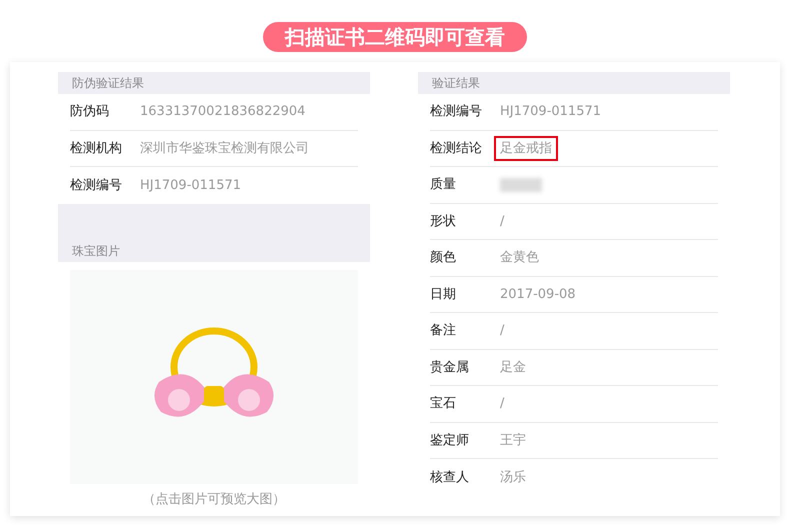 This screenshot has height=531, width=790. Describe the element at coordinates (513, 367) in the screenshot. I see `field-value: 足金` at that location.